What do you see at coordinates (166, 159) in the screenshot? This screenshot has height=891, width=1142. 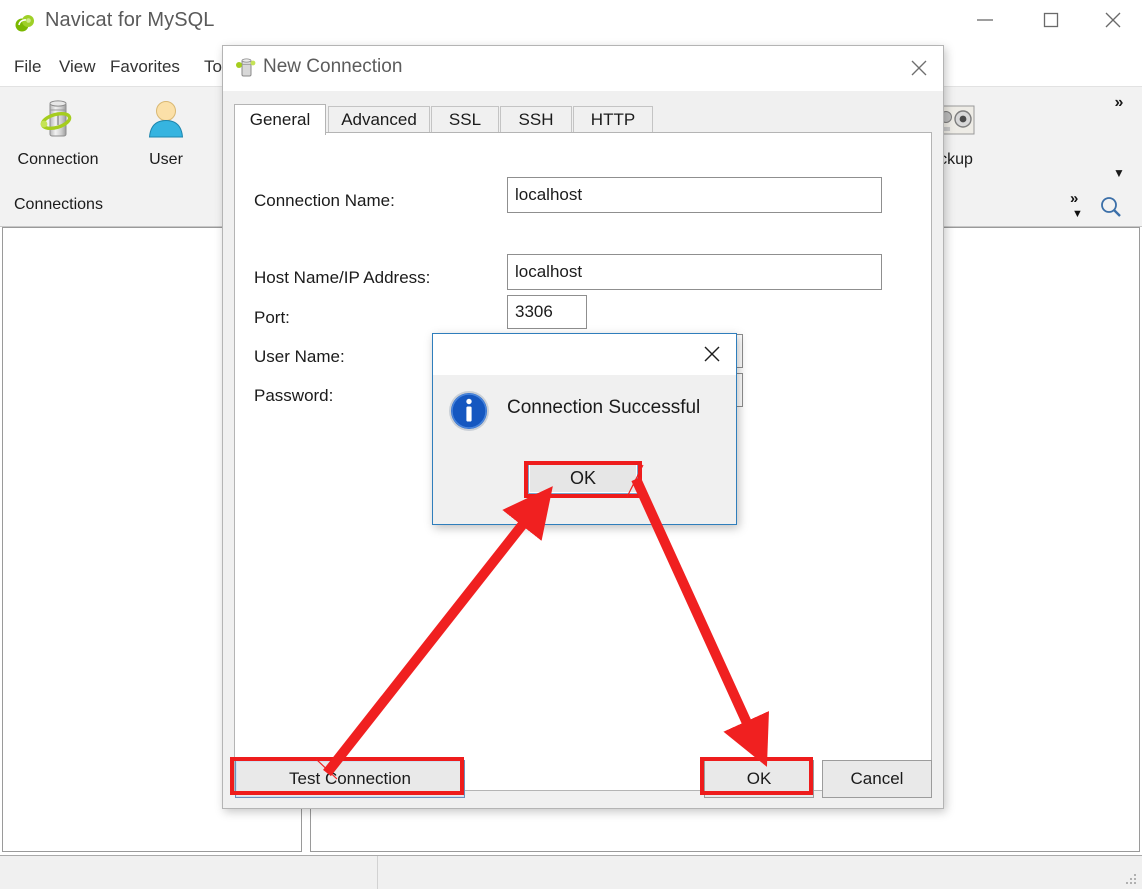 I see `toolbar-label-user: User` at bounding box center [166, 159].